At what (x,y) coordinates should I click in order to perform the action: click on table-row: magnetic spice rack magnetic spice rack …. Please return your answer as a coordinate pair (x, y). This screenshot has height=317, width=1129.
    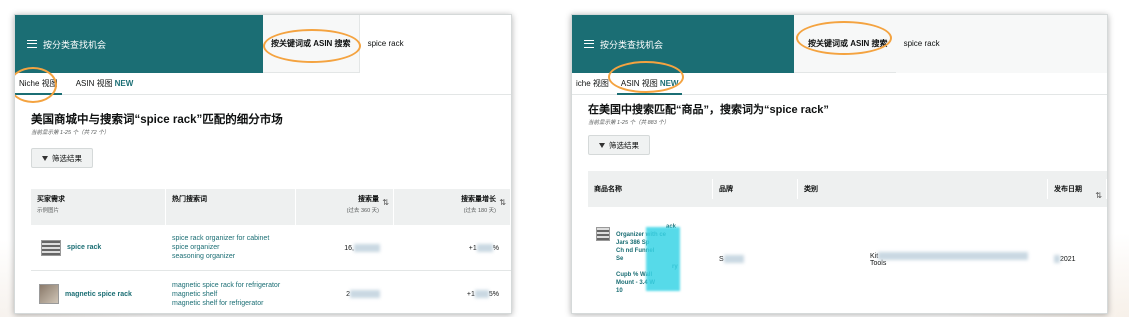
    Looking at the image, I should click on (271, 292).